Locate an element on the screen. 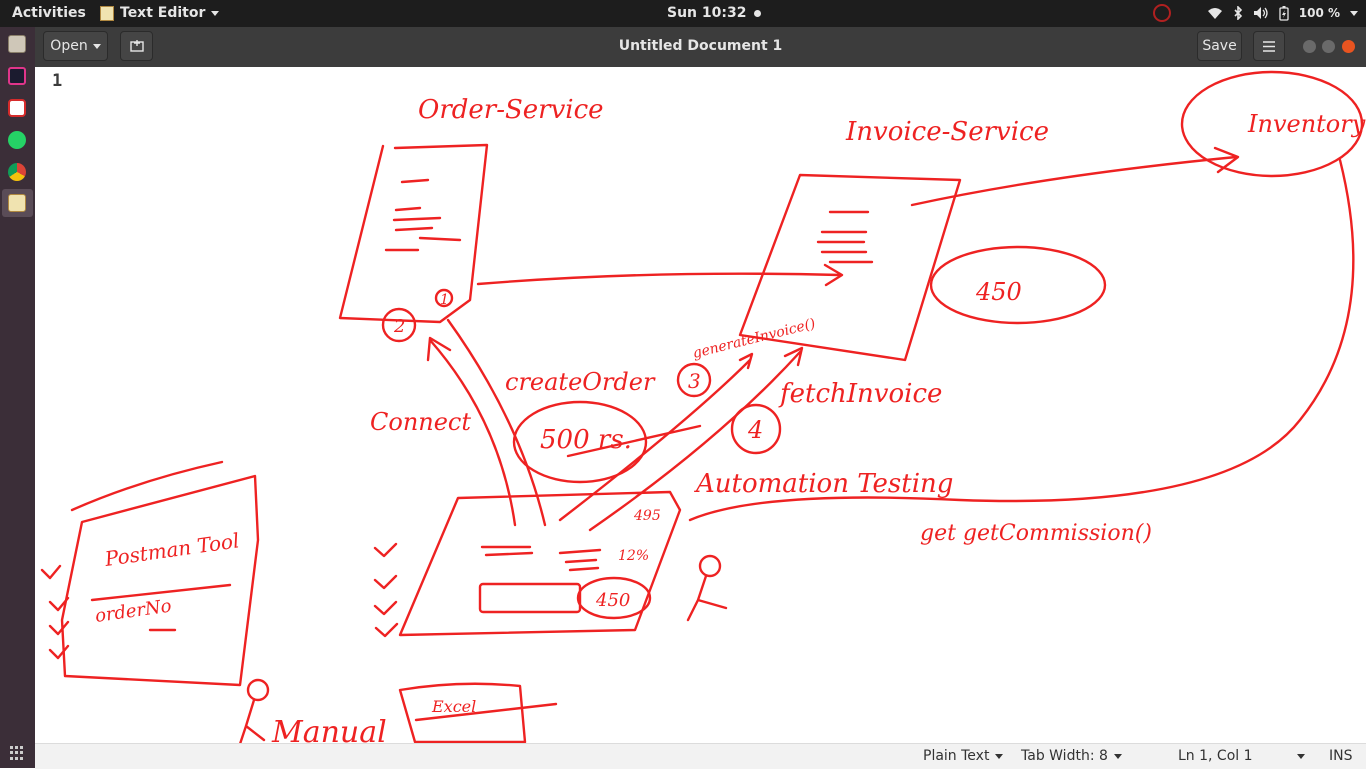 This screenshot has height=769, width=1366. label-postman-tool: Postman Tool is located at coordinates (171, 549).